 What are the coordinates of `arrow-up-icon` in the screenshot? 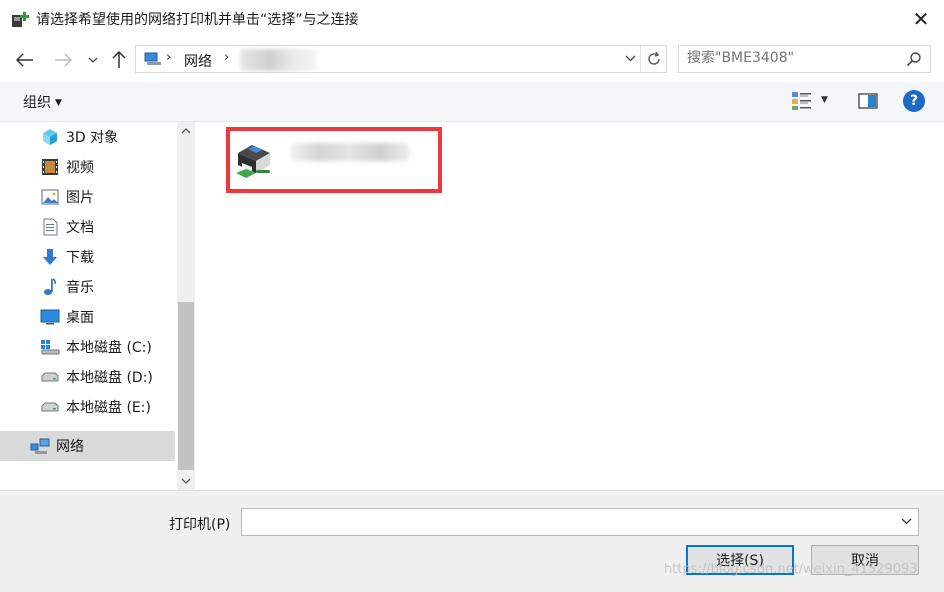 It's located at (119, 59).